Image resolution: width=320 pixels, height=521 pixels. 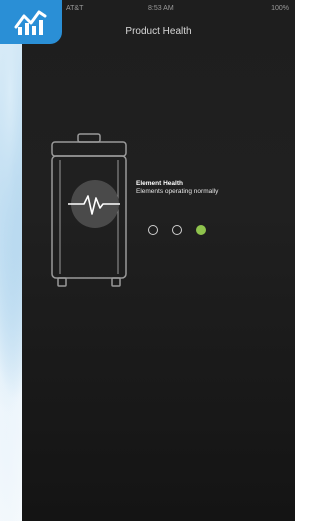 I want to click on element-health-status: Elements operating normally, so click(x=177, y=191).